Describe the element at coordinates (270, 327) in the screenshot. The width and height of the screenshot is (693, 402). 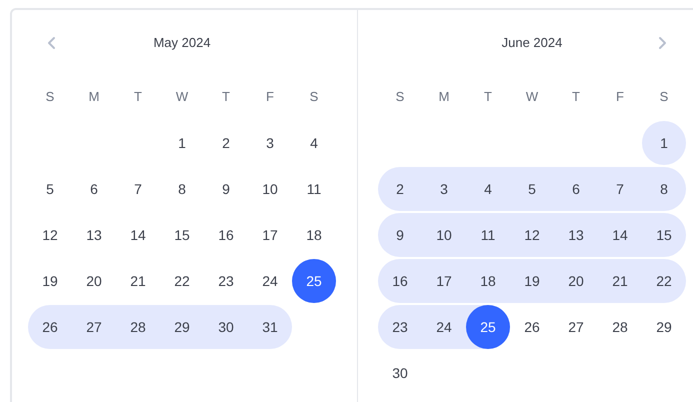
I see `day-cell: 31` at that location.